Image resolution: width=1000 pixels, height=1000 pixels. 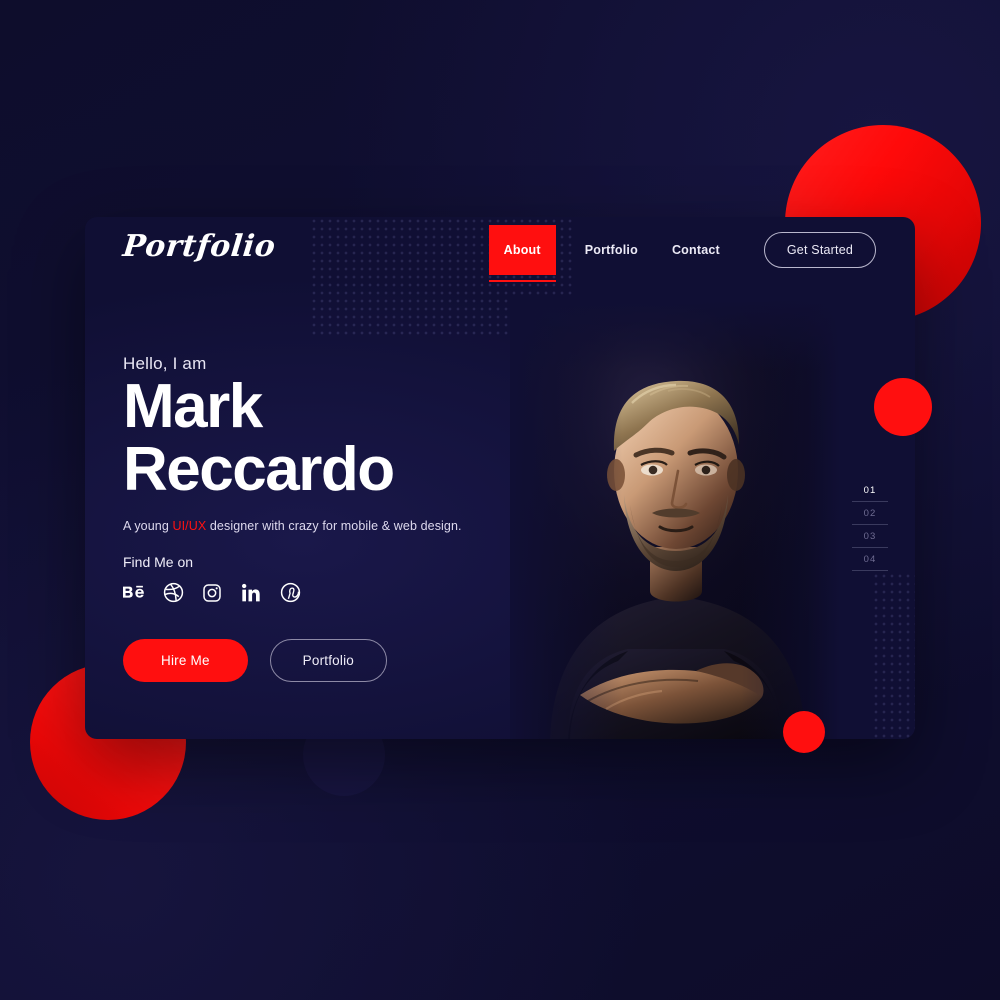 I want to click on pager-item-03: 03, so click(x=870, y=536).